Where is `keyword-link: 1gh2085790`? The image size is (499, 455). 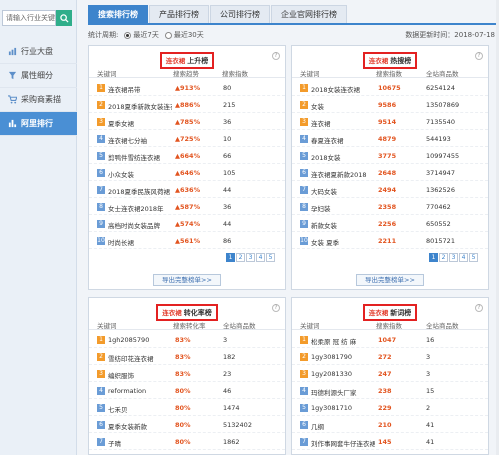 keyword-link: 1gh2085790 is located at coordinates (128, 340).